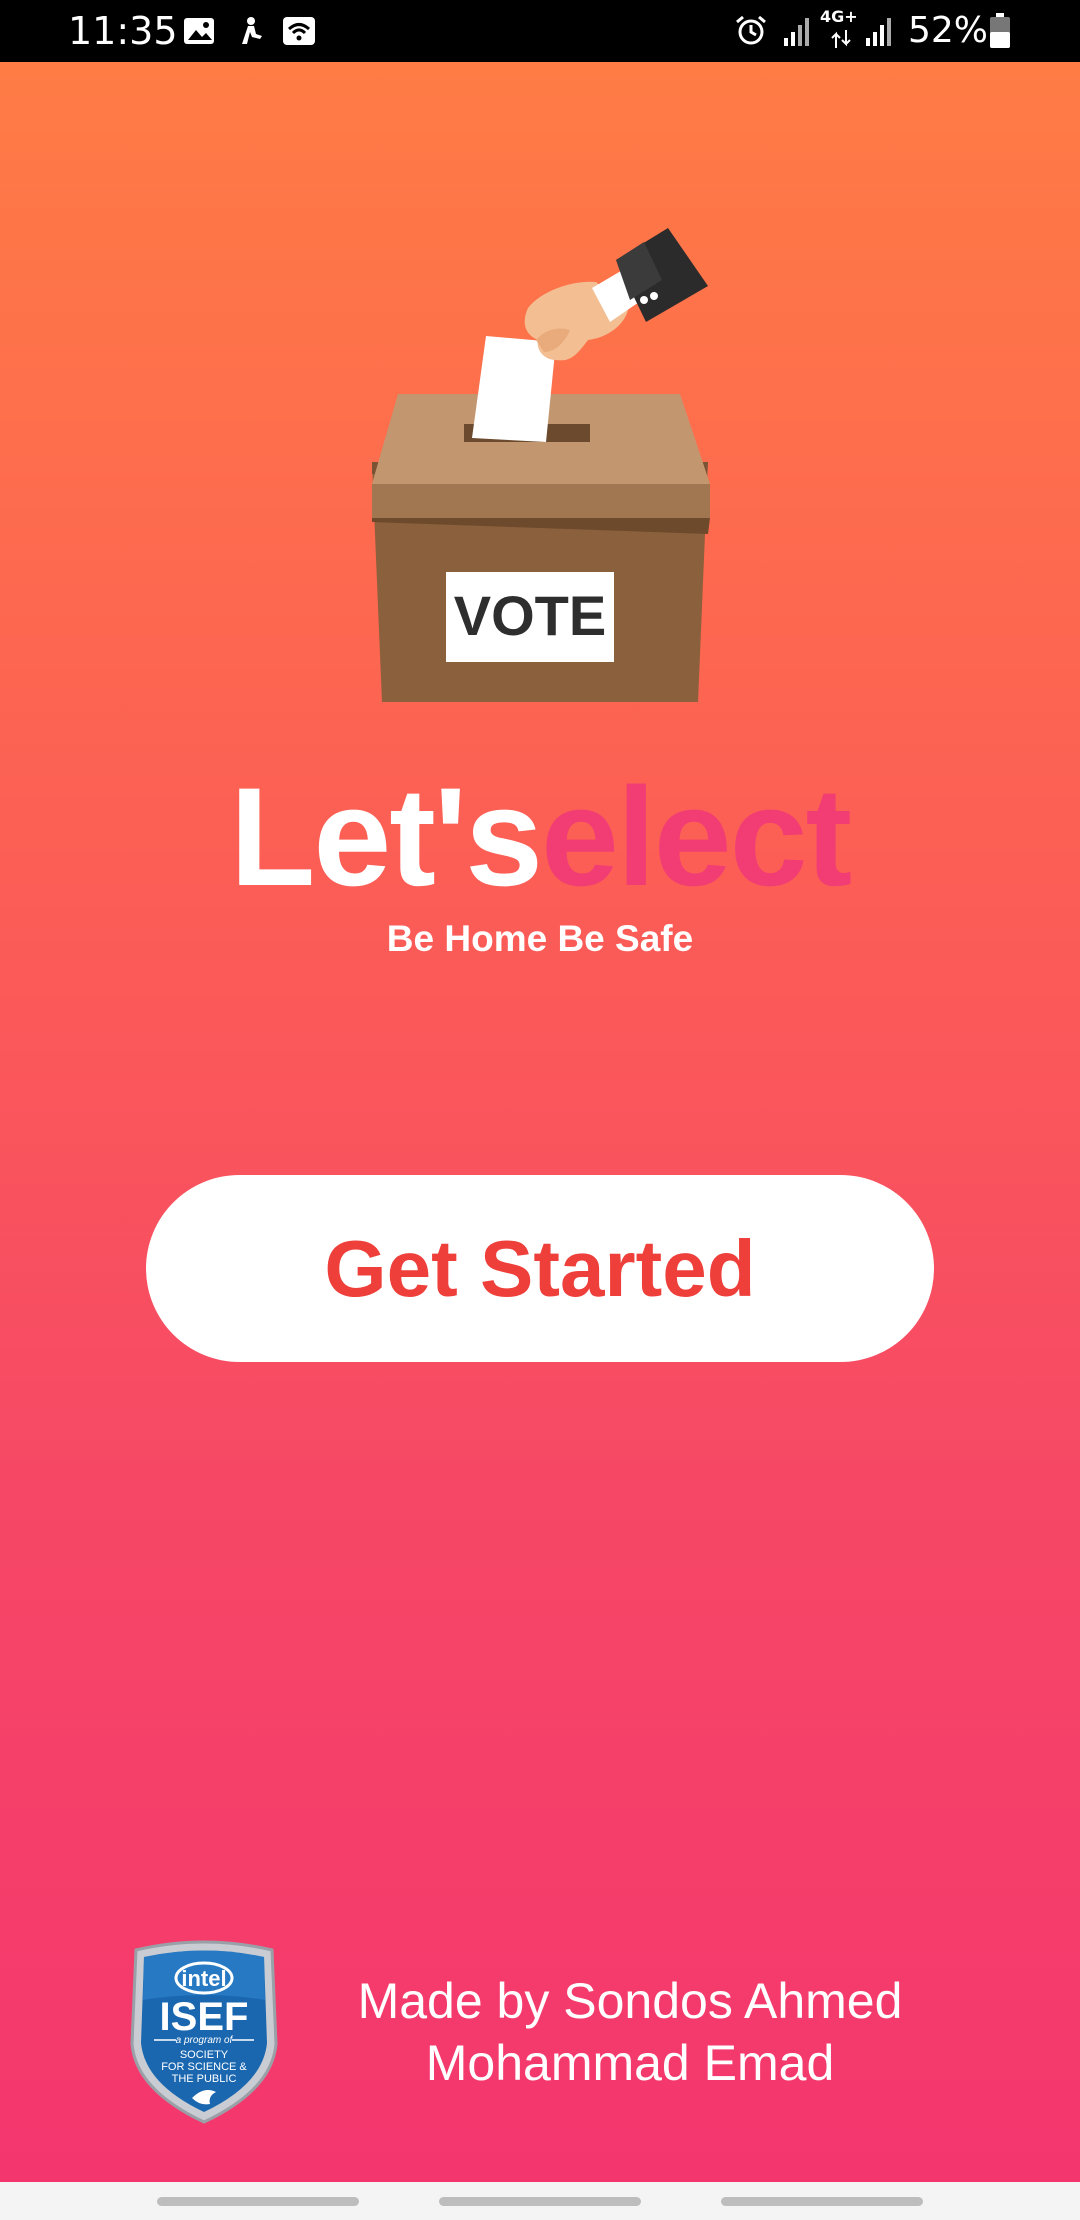 The height and width of the screenshot is (2220, 1080). I want to click on app-title-part2: elect, so click(696, 836).